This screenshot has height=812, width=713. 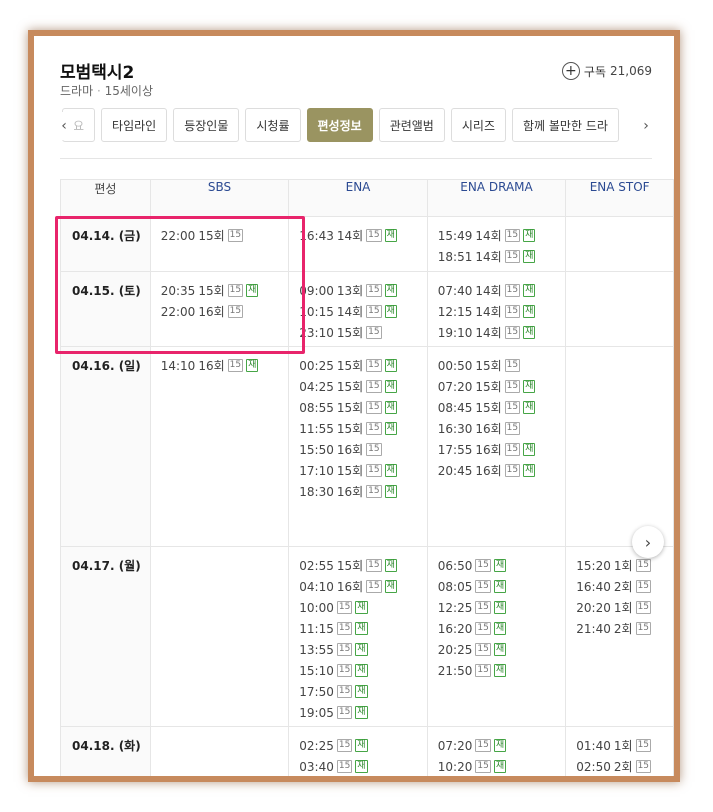 What do you see at coordinates (316, 407) in the screenshot?
I see `air-time: 08:55` at bounding box center [316, 407].